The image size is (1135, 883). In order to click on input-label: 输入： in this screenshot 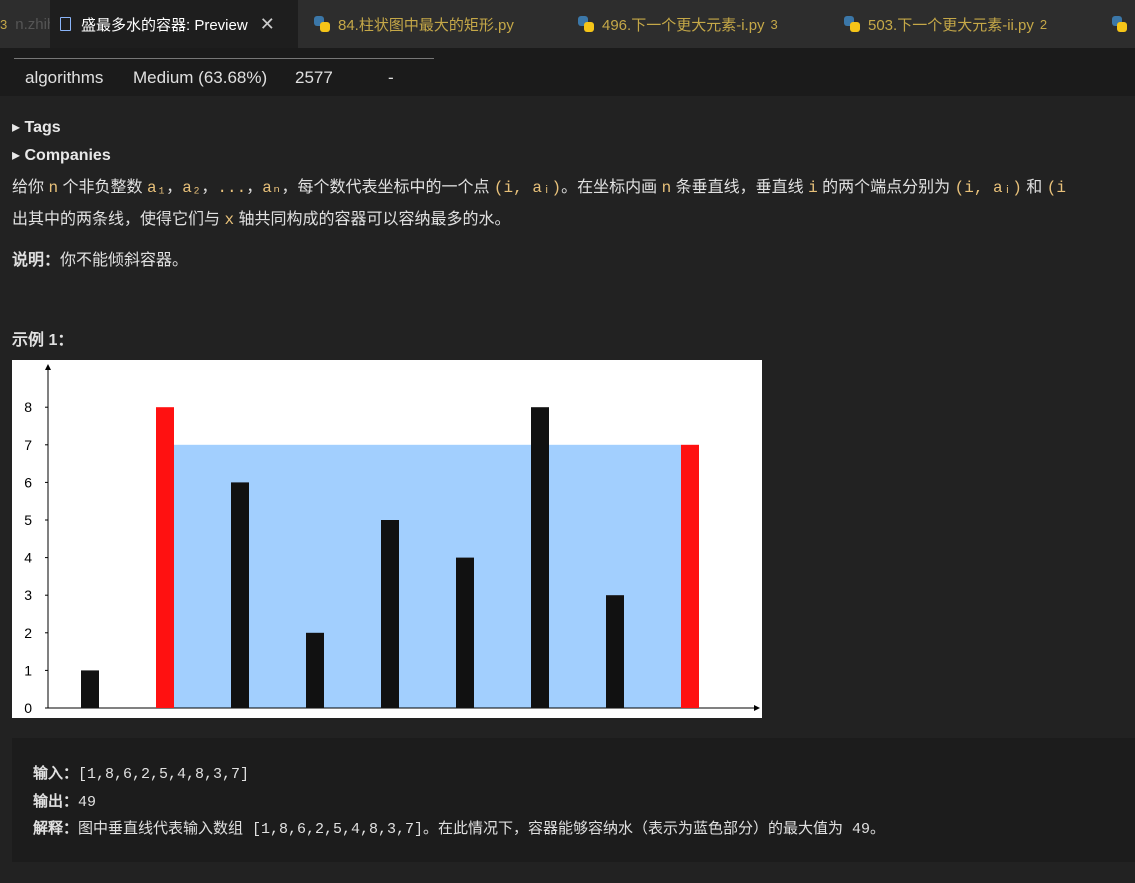, I will do `click(56, 773)`.